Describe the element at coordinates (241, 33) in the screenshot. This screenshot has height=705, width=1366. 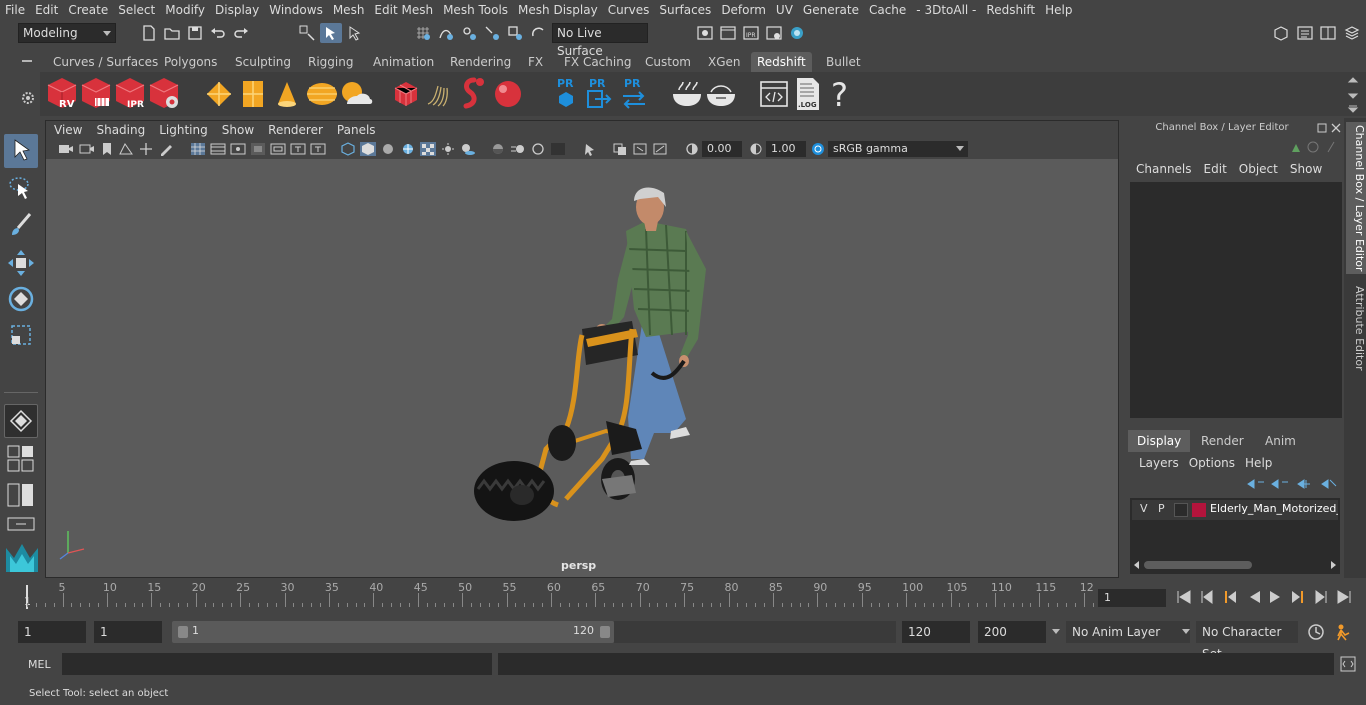
I see `redo-icon` at that location.